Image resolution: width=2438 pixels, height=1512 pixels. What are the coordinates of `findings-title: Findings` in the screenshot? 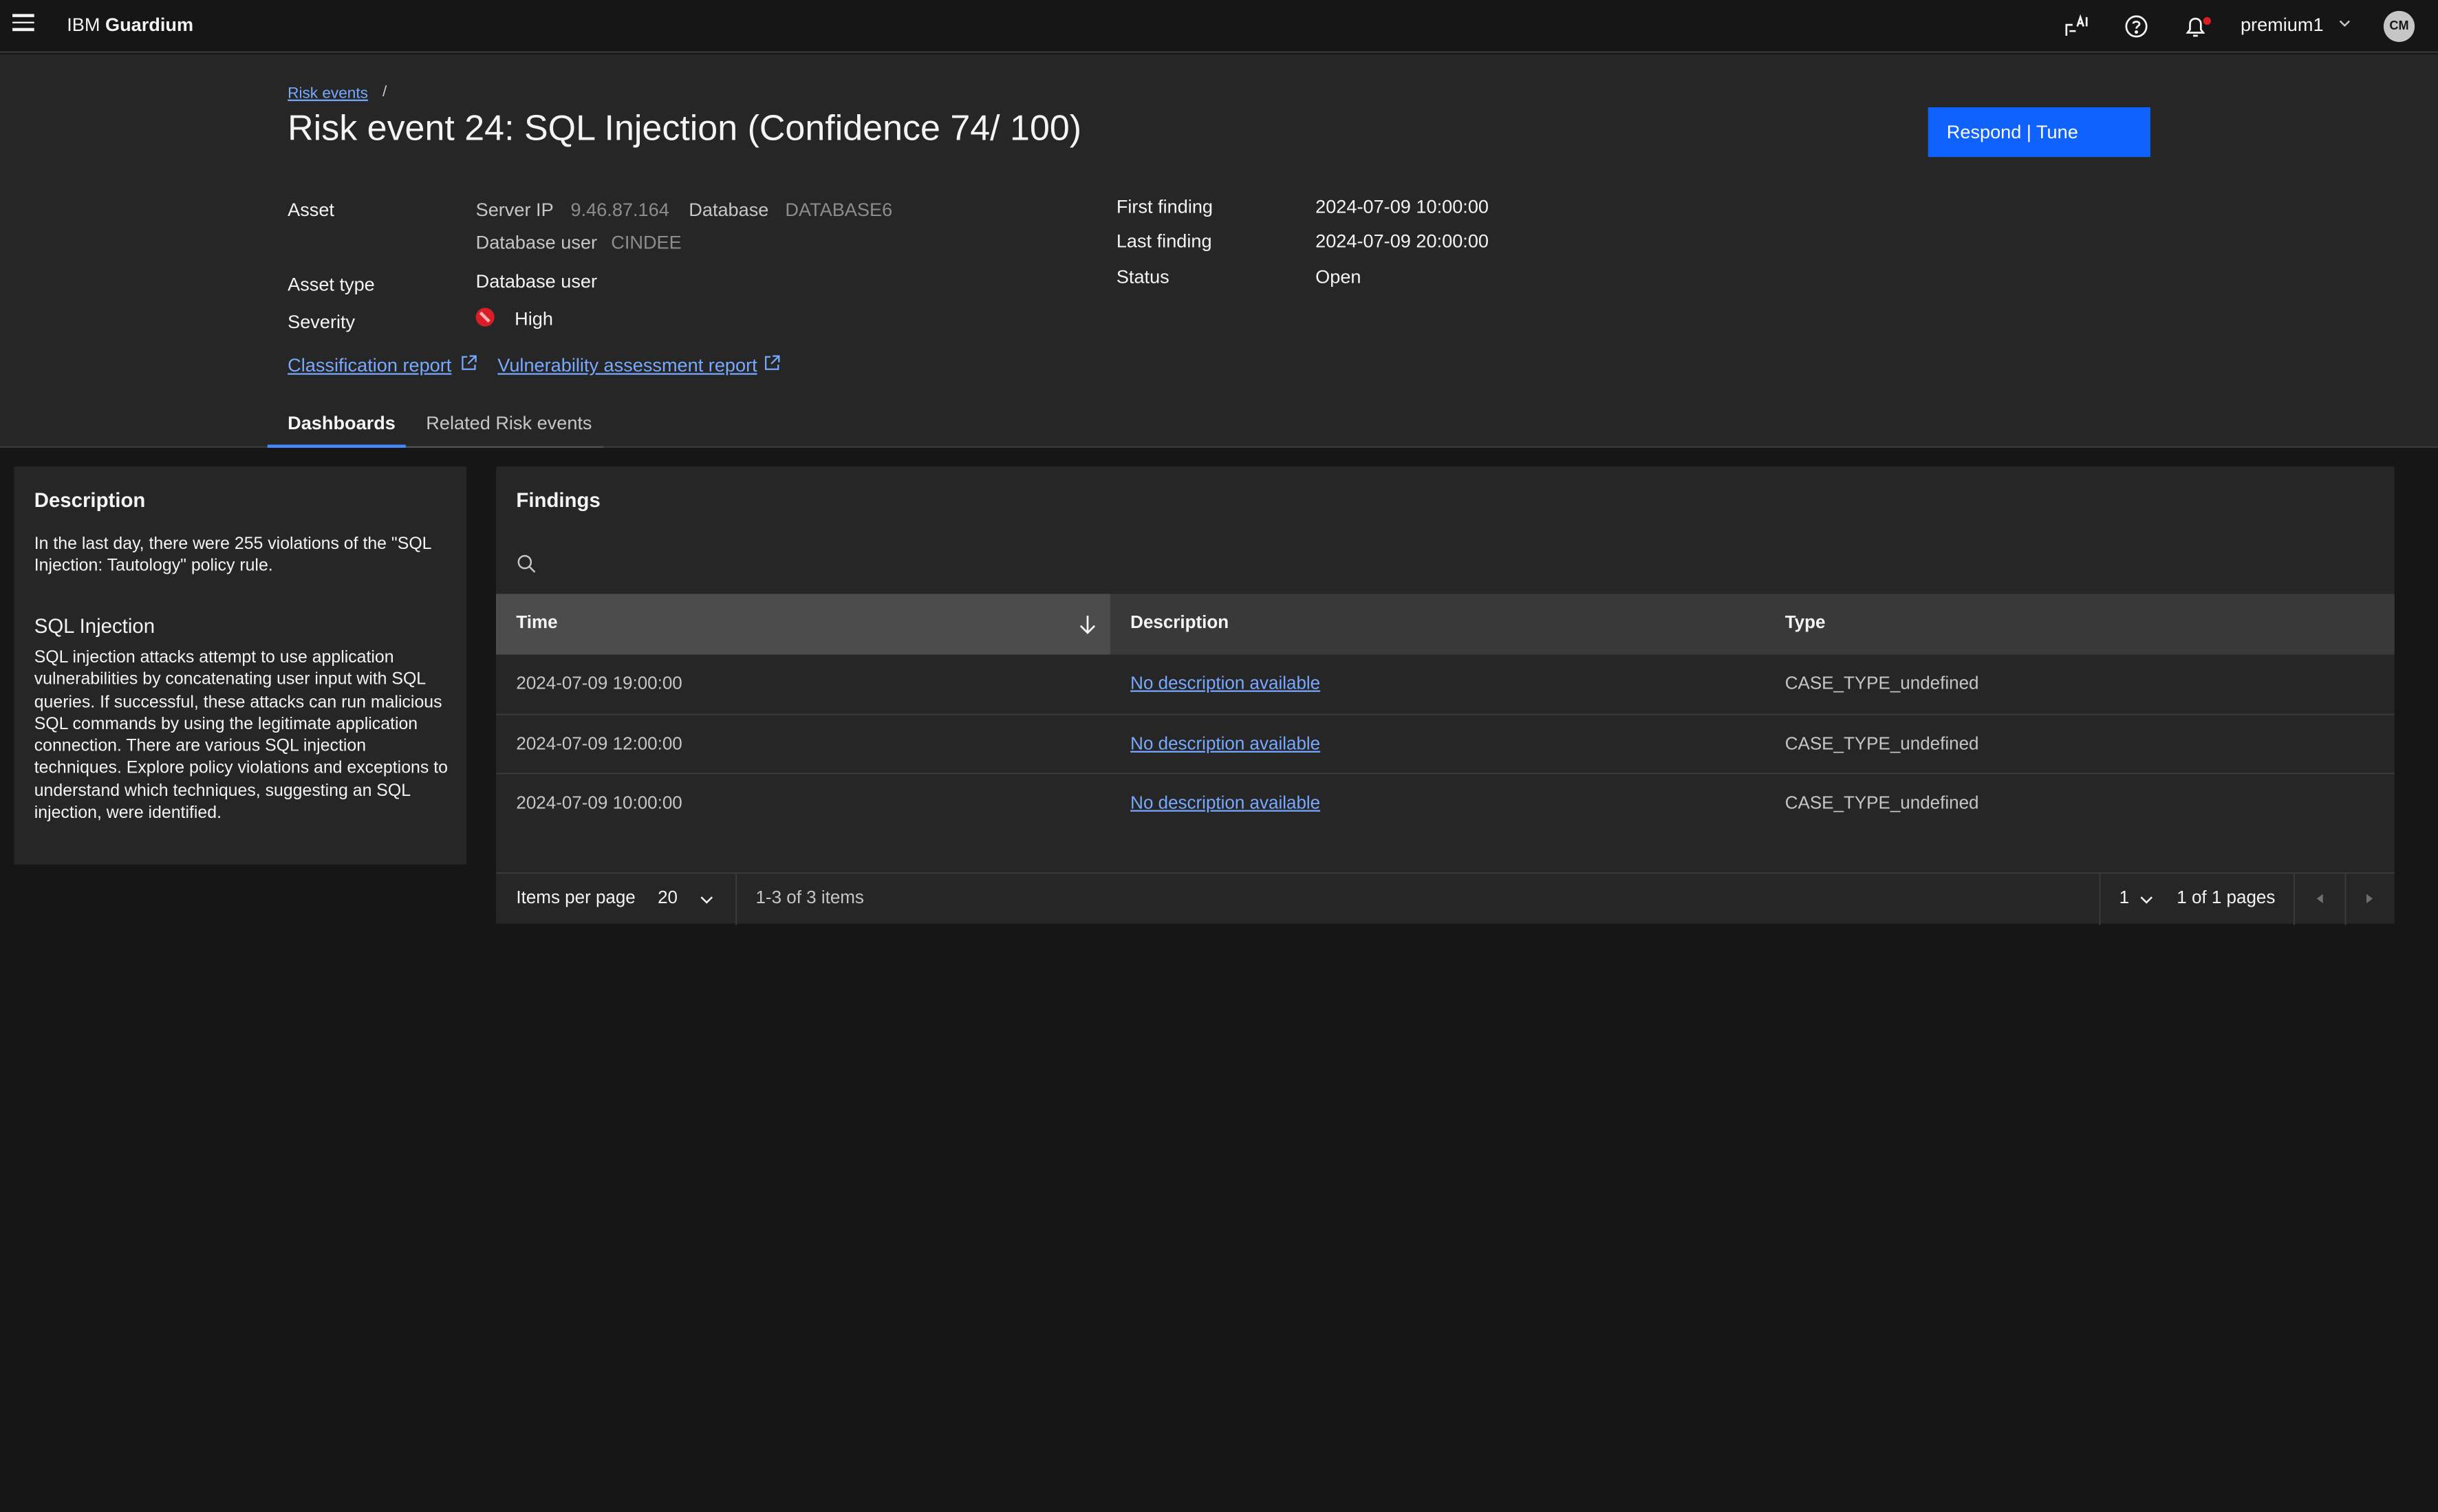 It's located at (558, 500).